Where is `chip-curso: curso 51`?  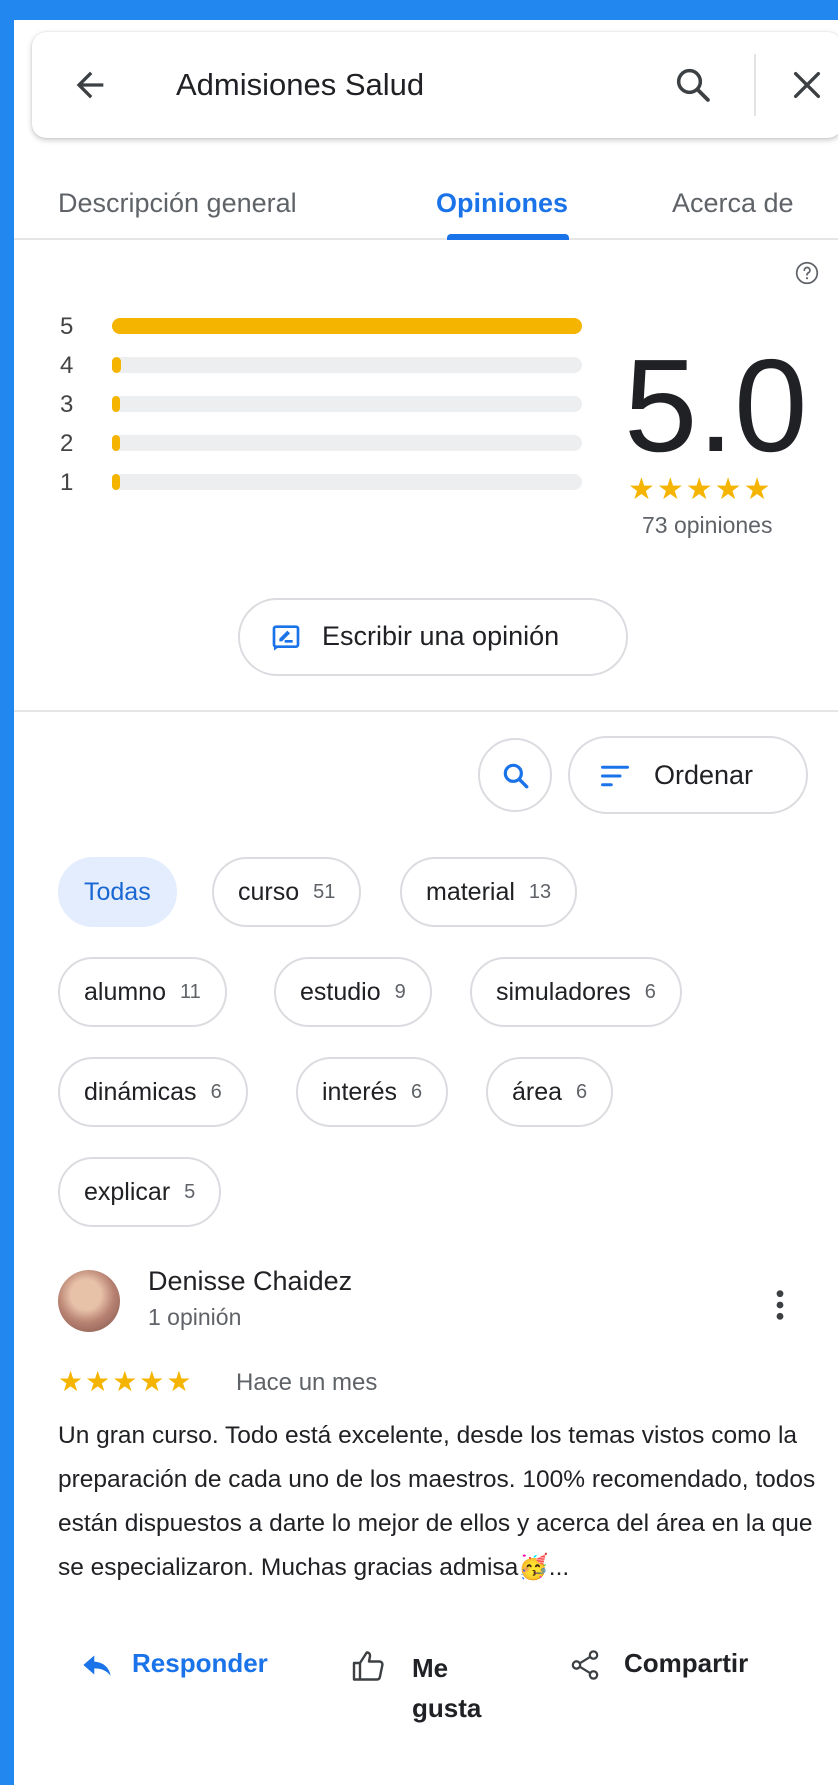 chip-curso: curso 51 is located at coordinates (287, 892).